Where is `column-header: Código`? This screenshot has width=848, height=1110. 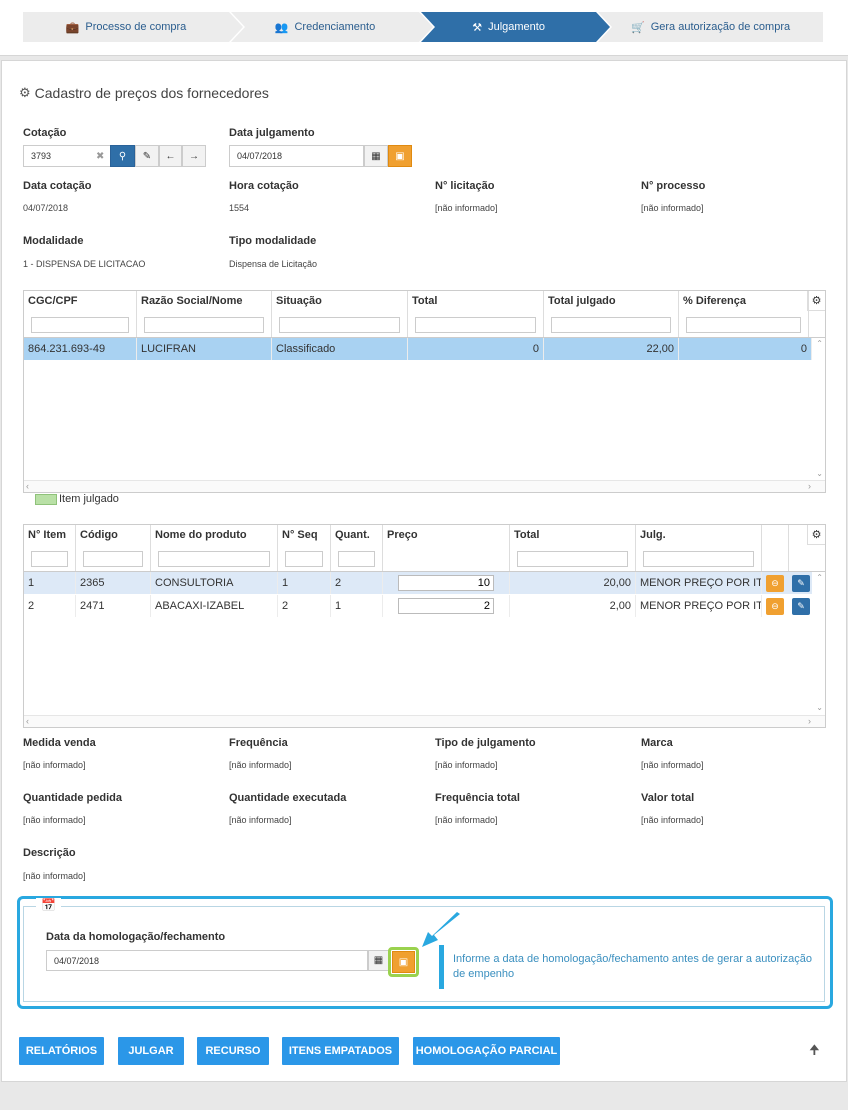 column-header: Código is located at coordinates (113, 548).